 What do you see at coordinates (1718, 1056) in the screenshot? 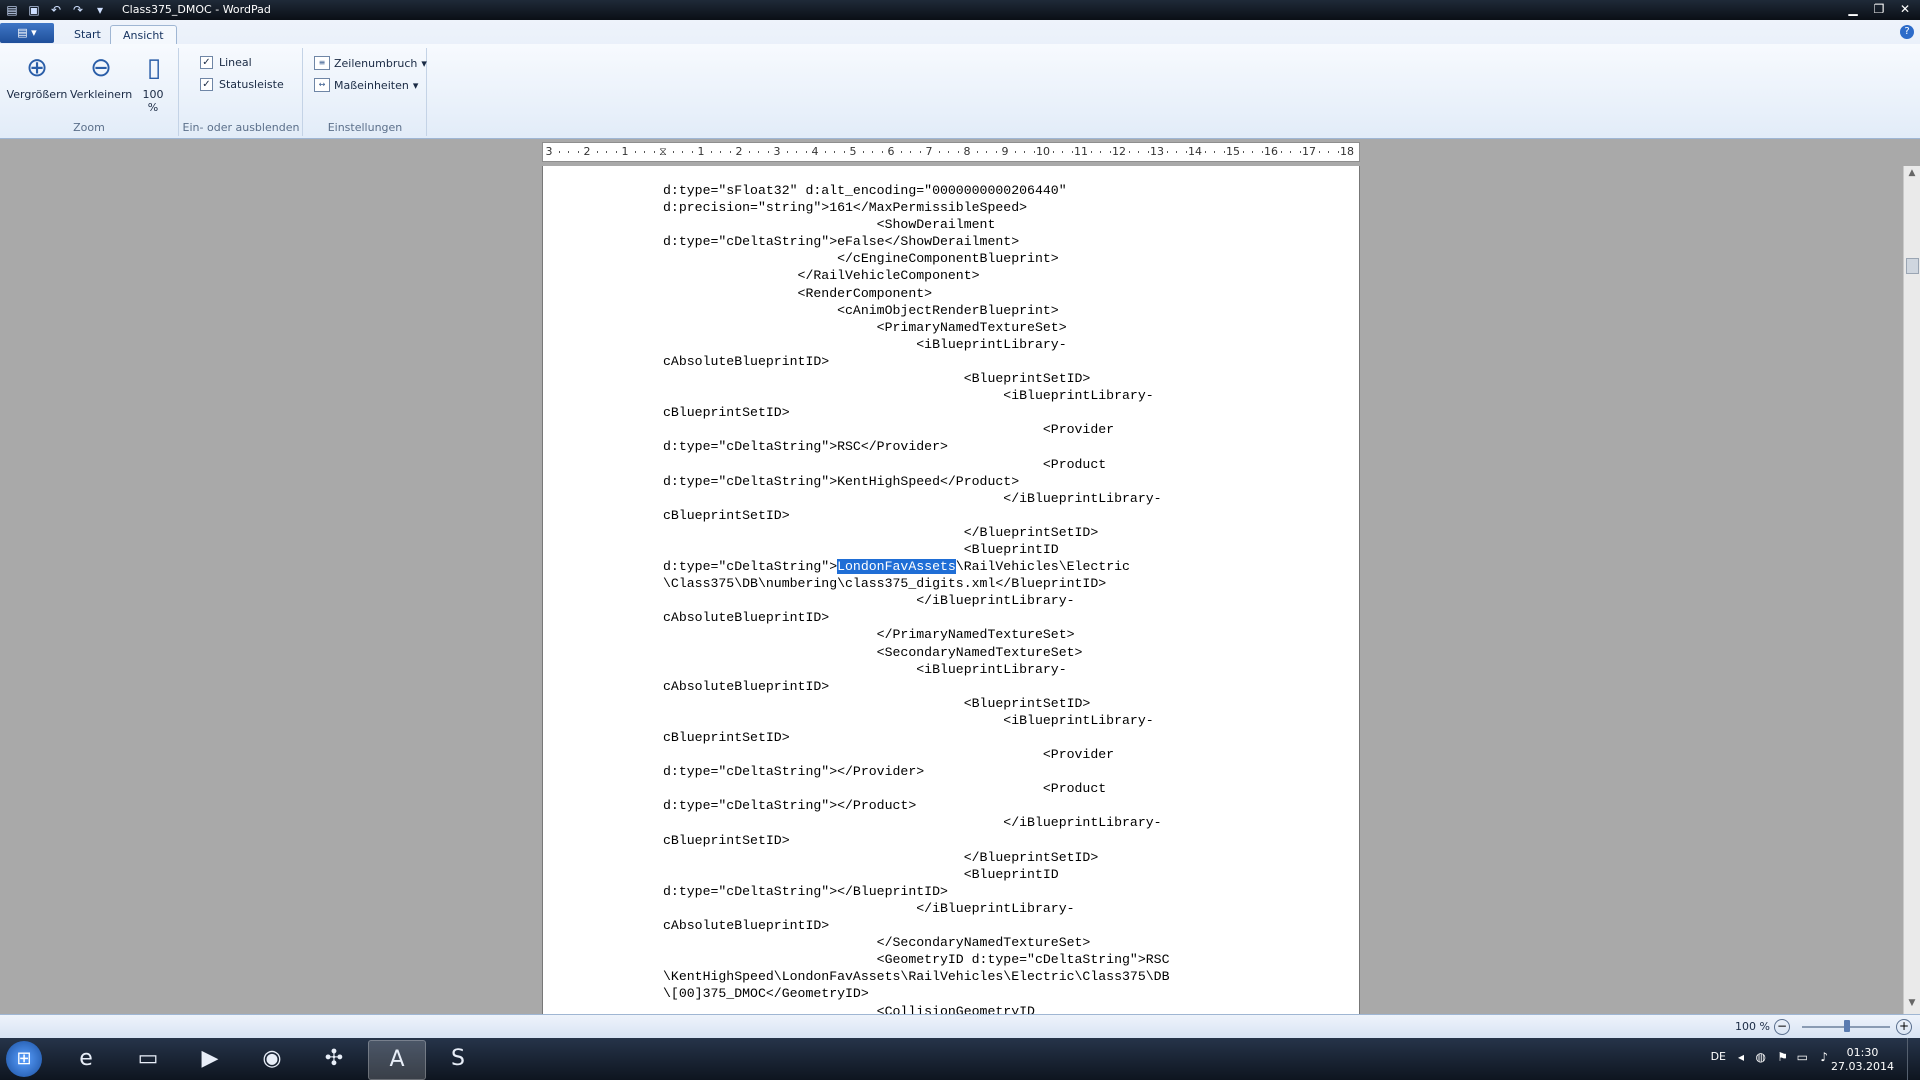
I see `language-indicator: DE` at bounding box center [1718, 1056].